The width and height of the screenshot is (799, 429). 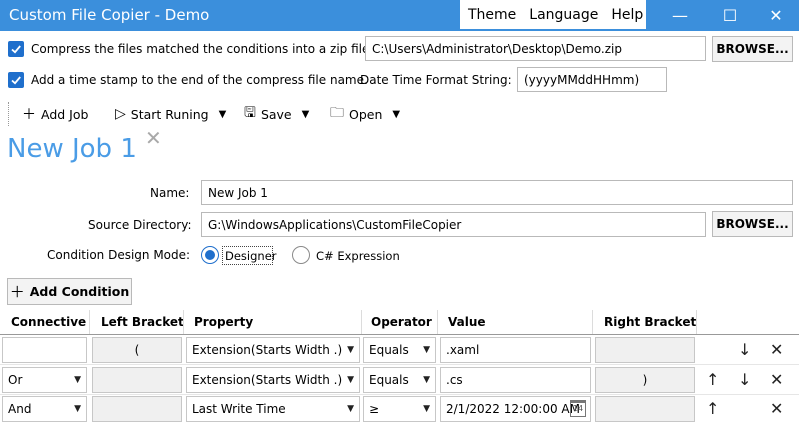 What do you see at coordinates (301, 255) in the screenshot?
I see `expression-radio` at bounding box center [301, 255].